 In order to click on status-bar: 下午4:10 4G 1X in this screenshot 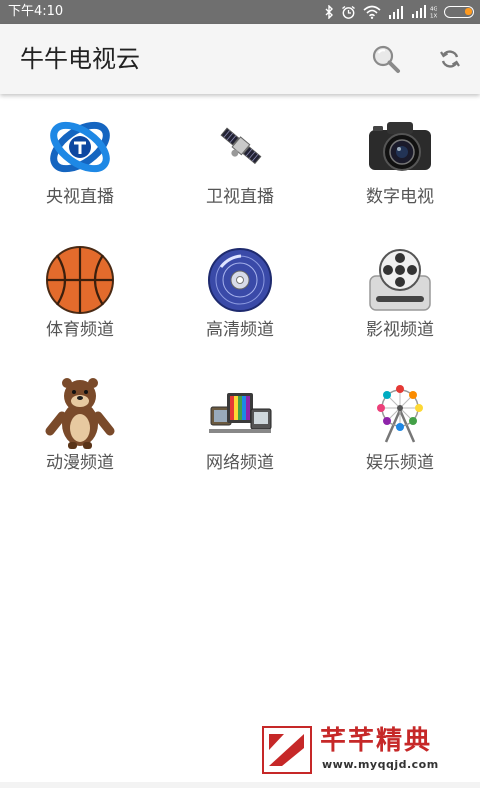, I will do `click(240, 12)`.